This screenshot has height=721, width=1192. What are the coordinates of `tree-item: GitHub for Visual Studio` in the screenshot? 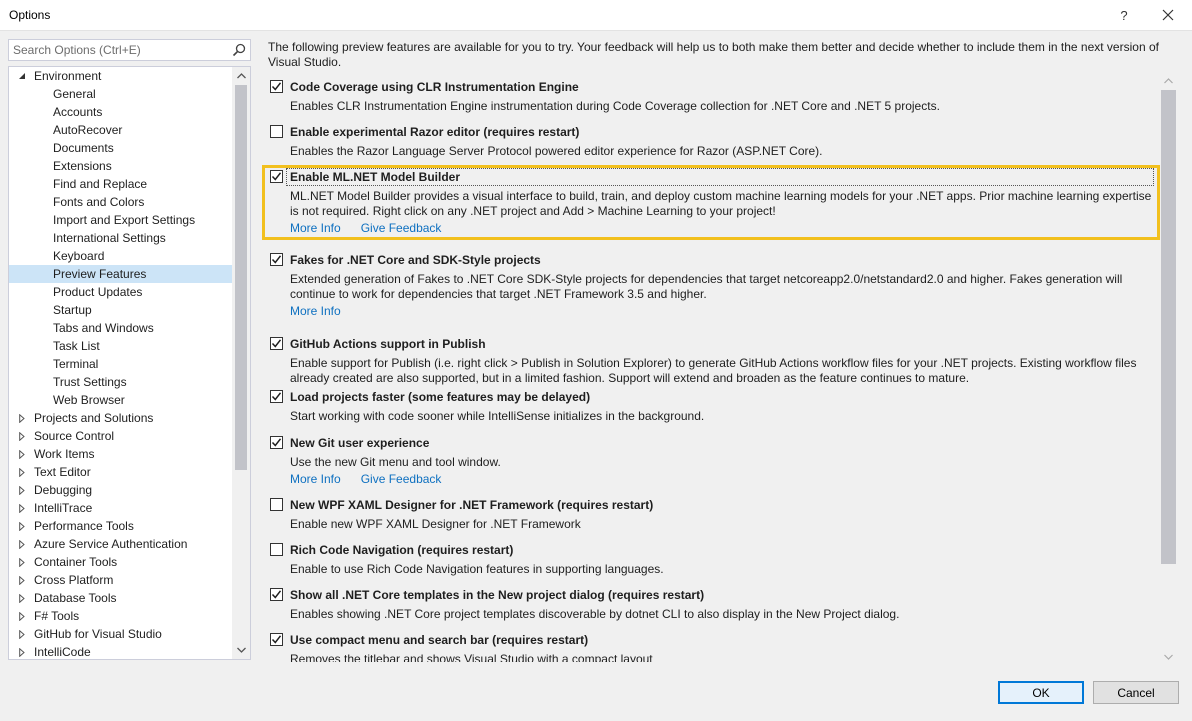 It's located at (121, 634).